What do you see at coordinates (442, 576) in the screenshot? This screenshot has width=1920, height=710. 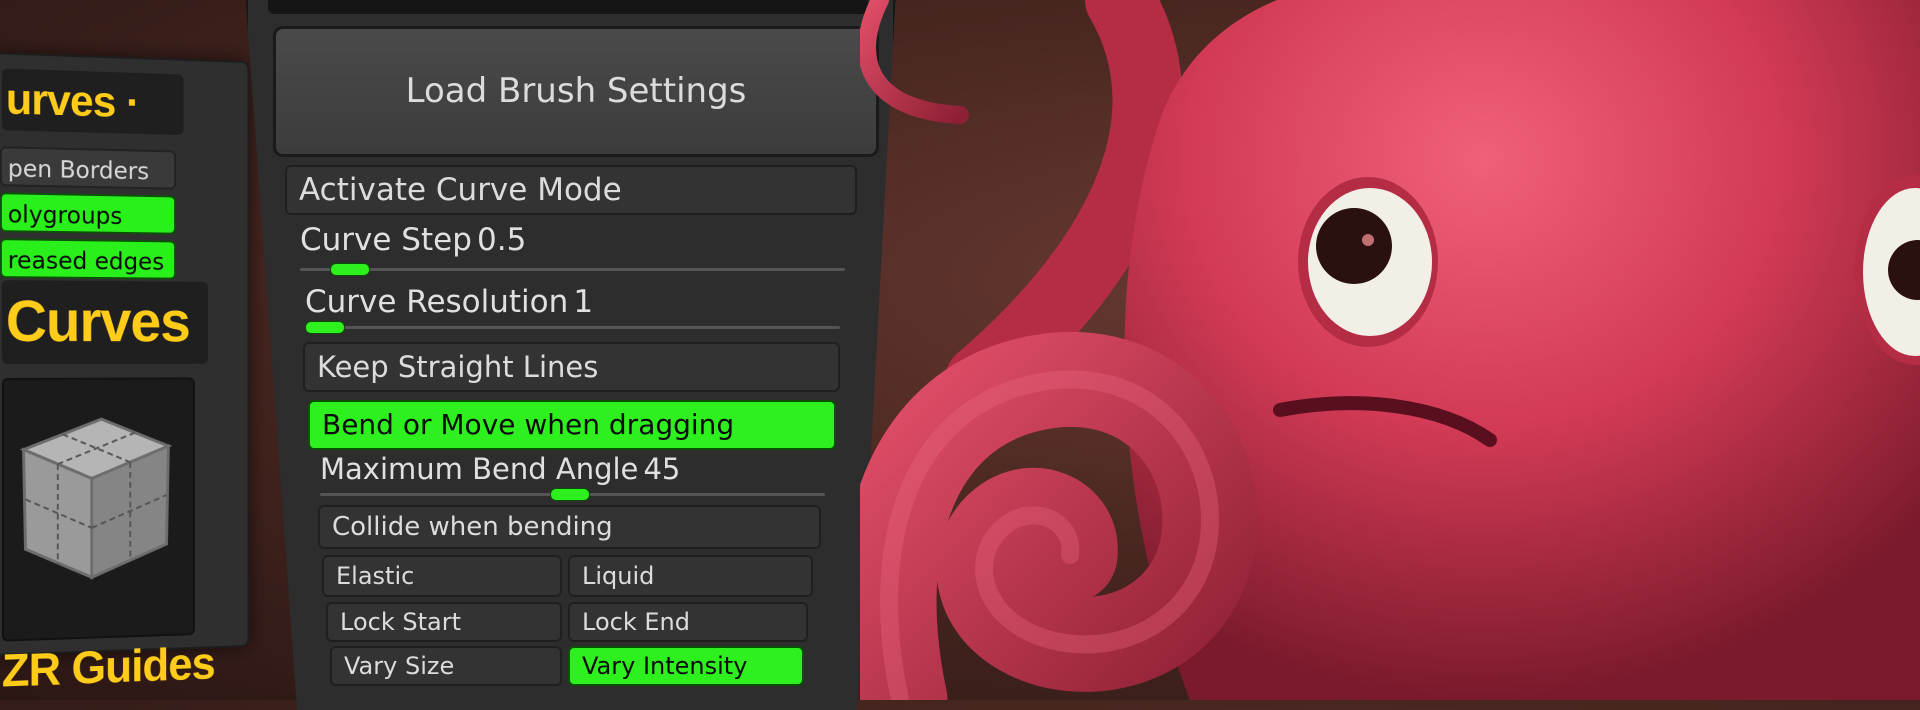 I see `elastic-button: Elastic` at bounding box center [442, 576].